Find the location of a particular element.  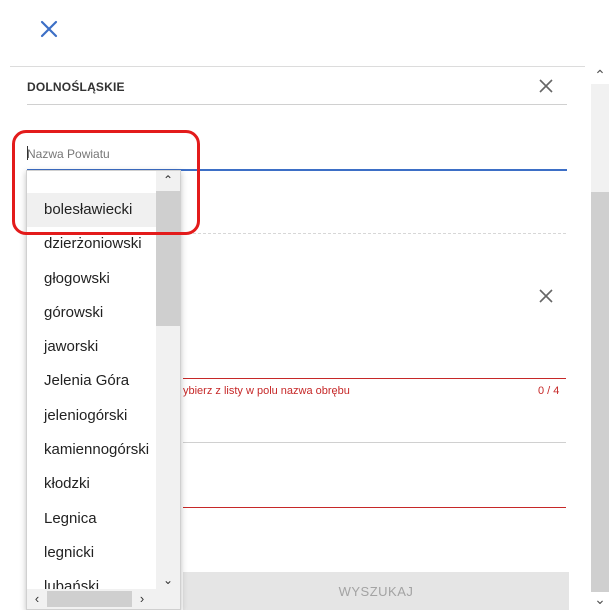

powiat-option: jeleniogórski is located at coordinates (92, 416).